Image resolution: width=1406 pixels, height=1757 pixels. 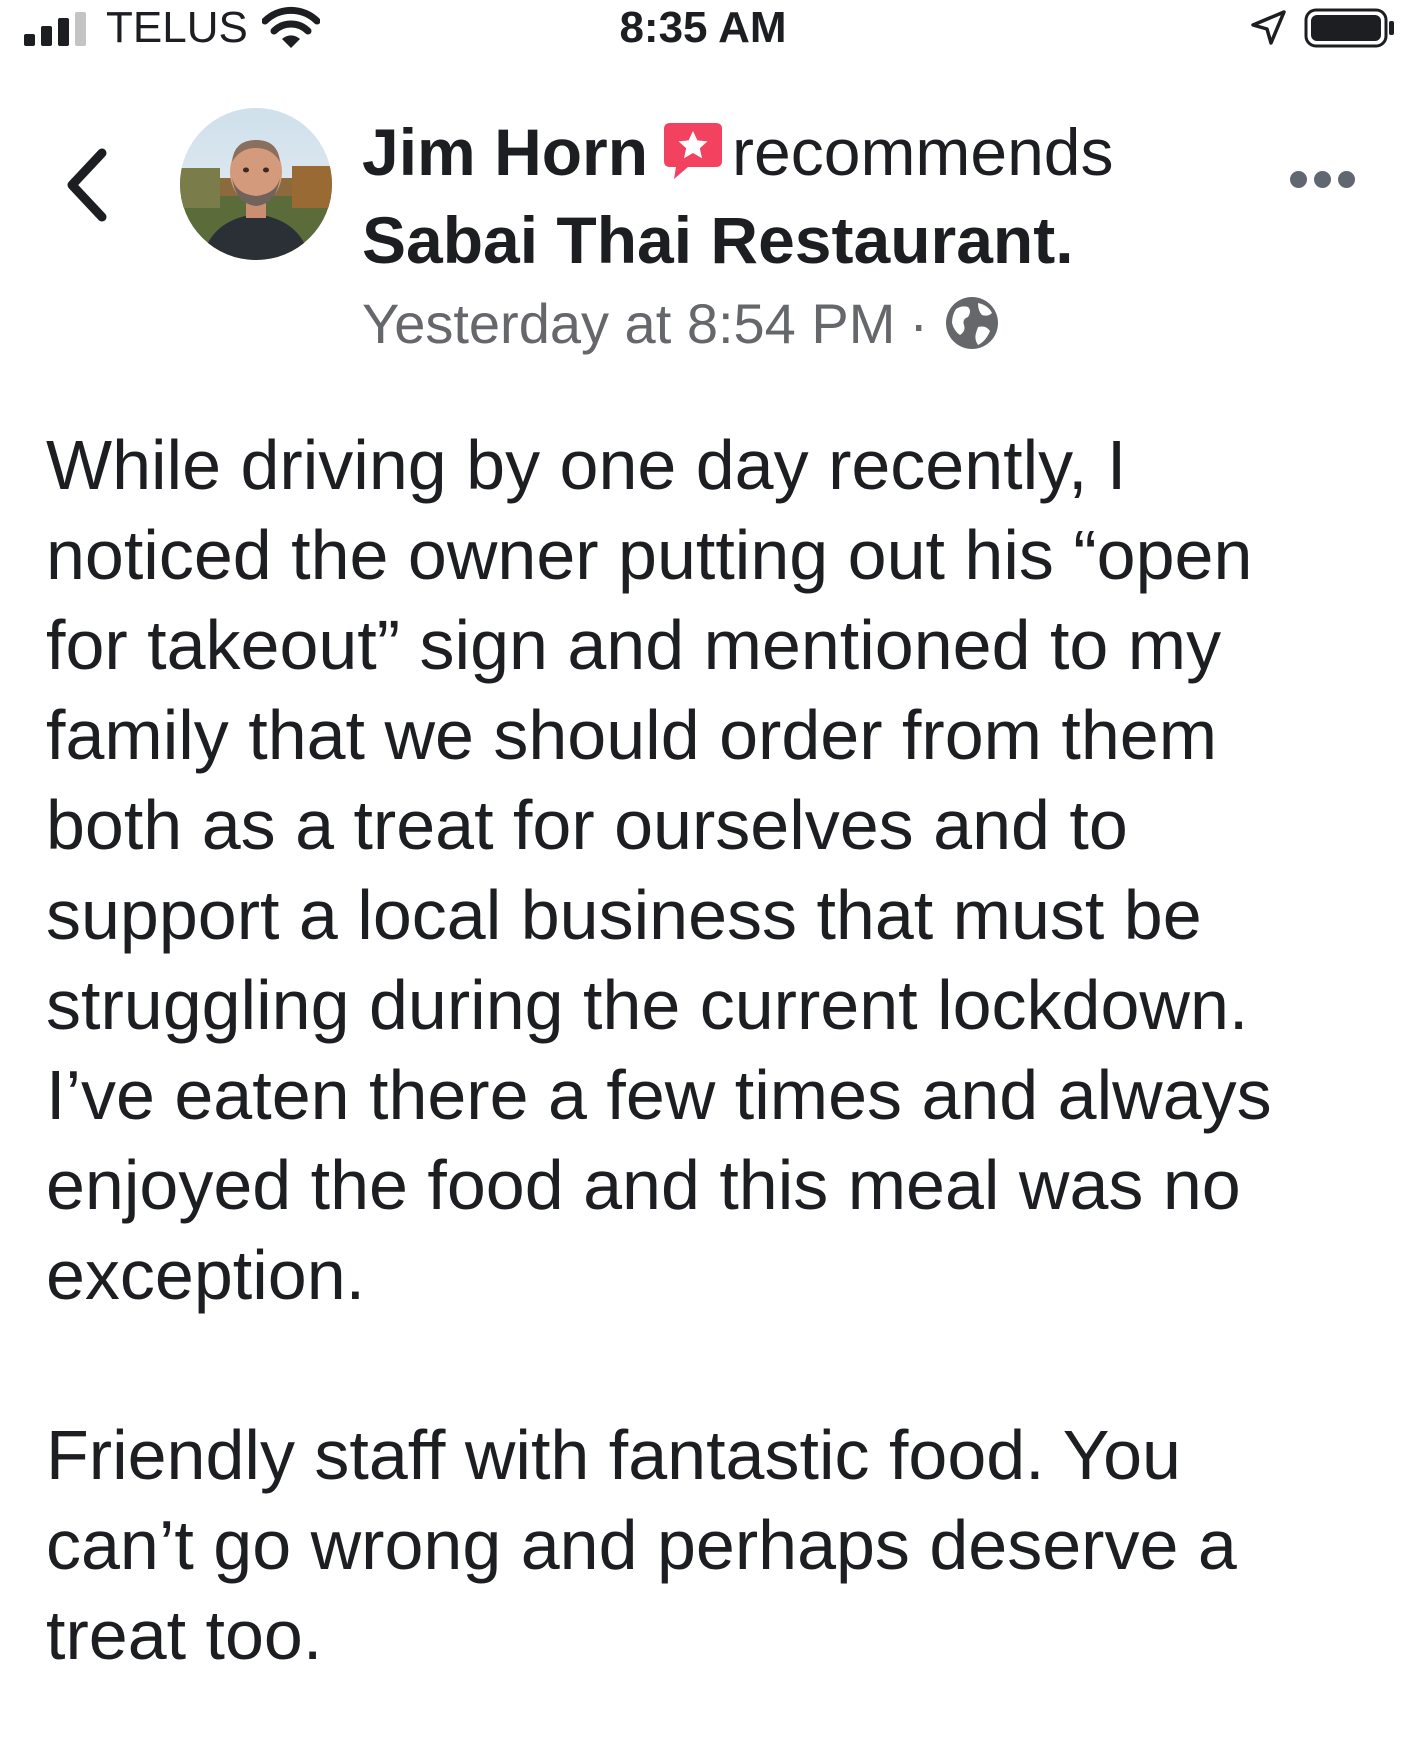 I want to click on body-line: both as a treat for ourselves and to, so click(x=587, y=825).